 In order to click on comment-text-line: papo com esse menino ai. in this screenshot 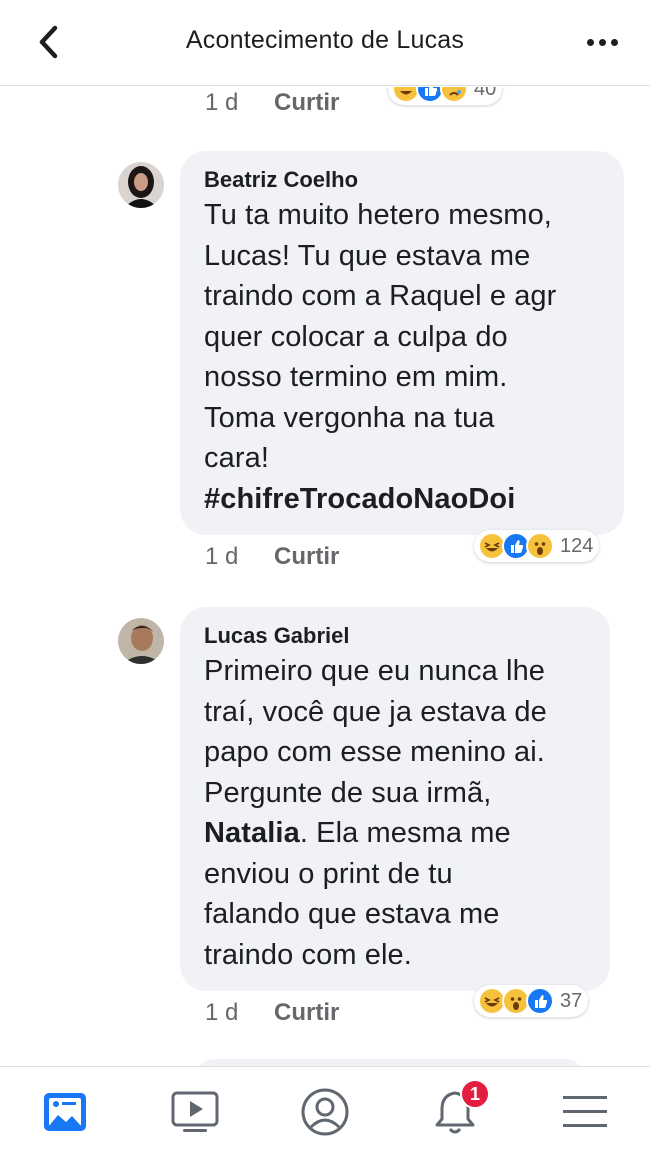, I will do `click(374, 752)`.